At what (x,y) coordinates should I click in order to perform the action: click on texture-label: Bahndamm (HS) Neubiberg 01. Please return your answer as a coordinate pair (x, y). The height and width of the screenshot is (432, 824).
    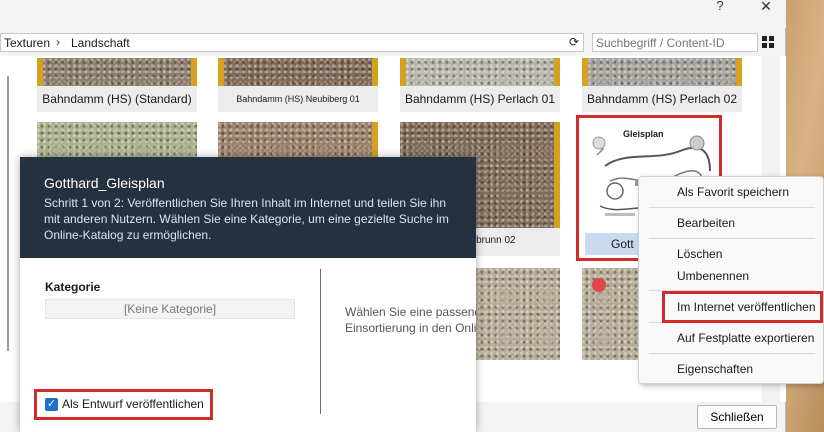
    Looking at the image, I should click on (298, 99).